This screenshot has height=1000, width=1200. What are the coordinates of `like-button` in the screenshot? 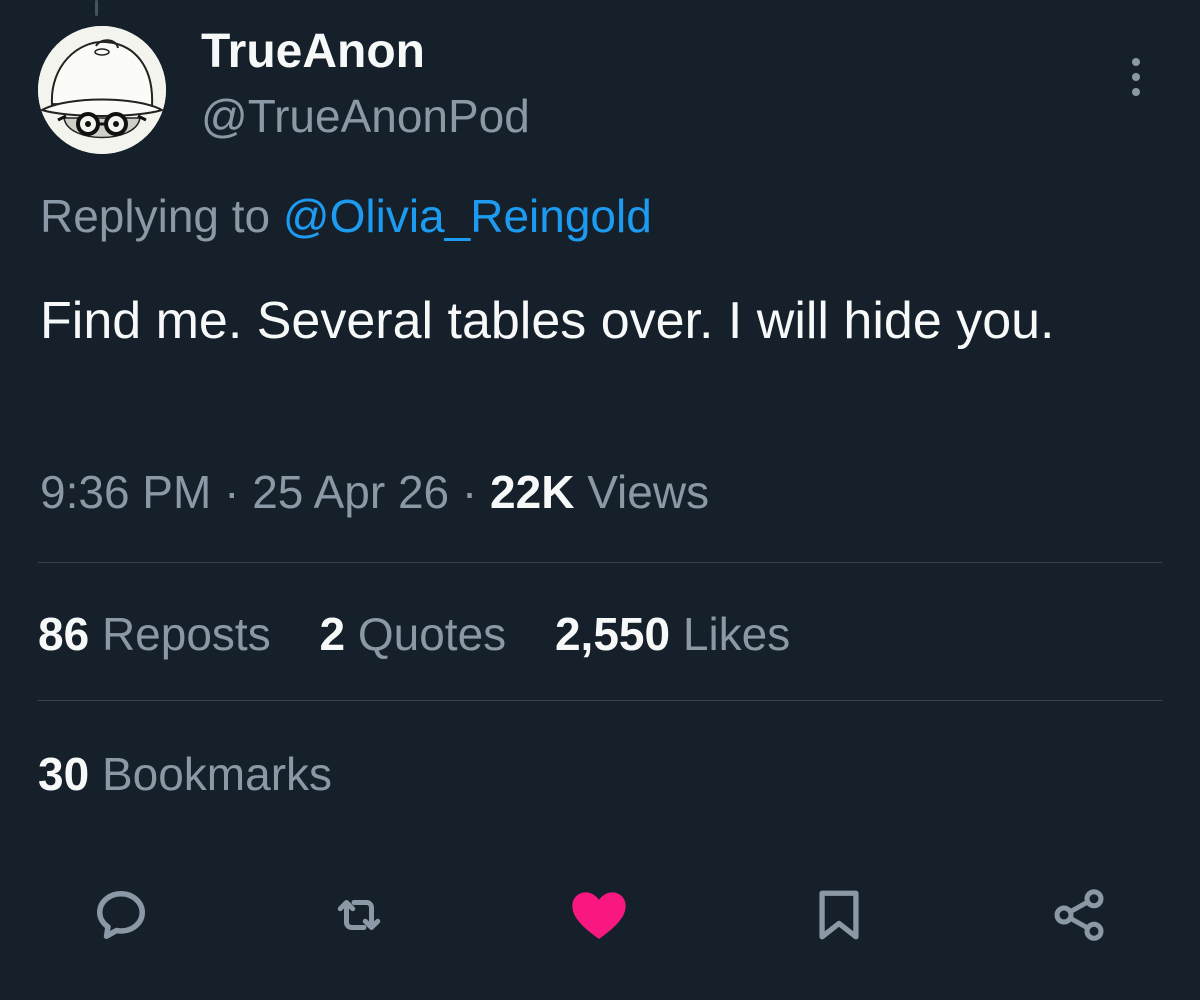 It's located at (599, 915).